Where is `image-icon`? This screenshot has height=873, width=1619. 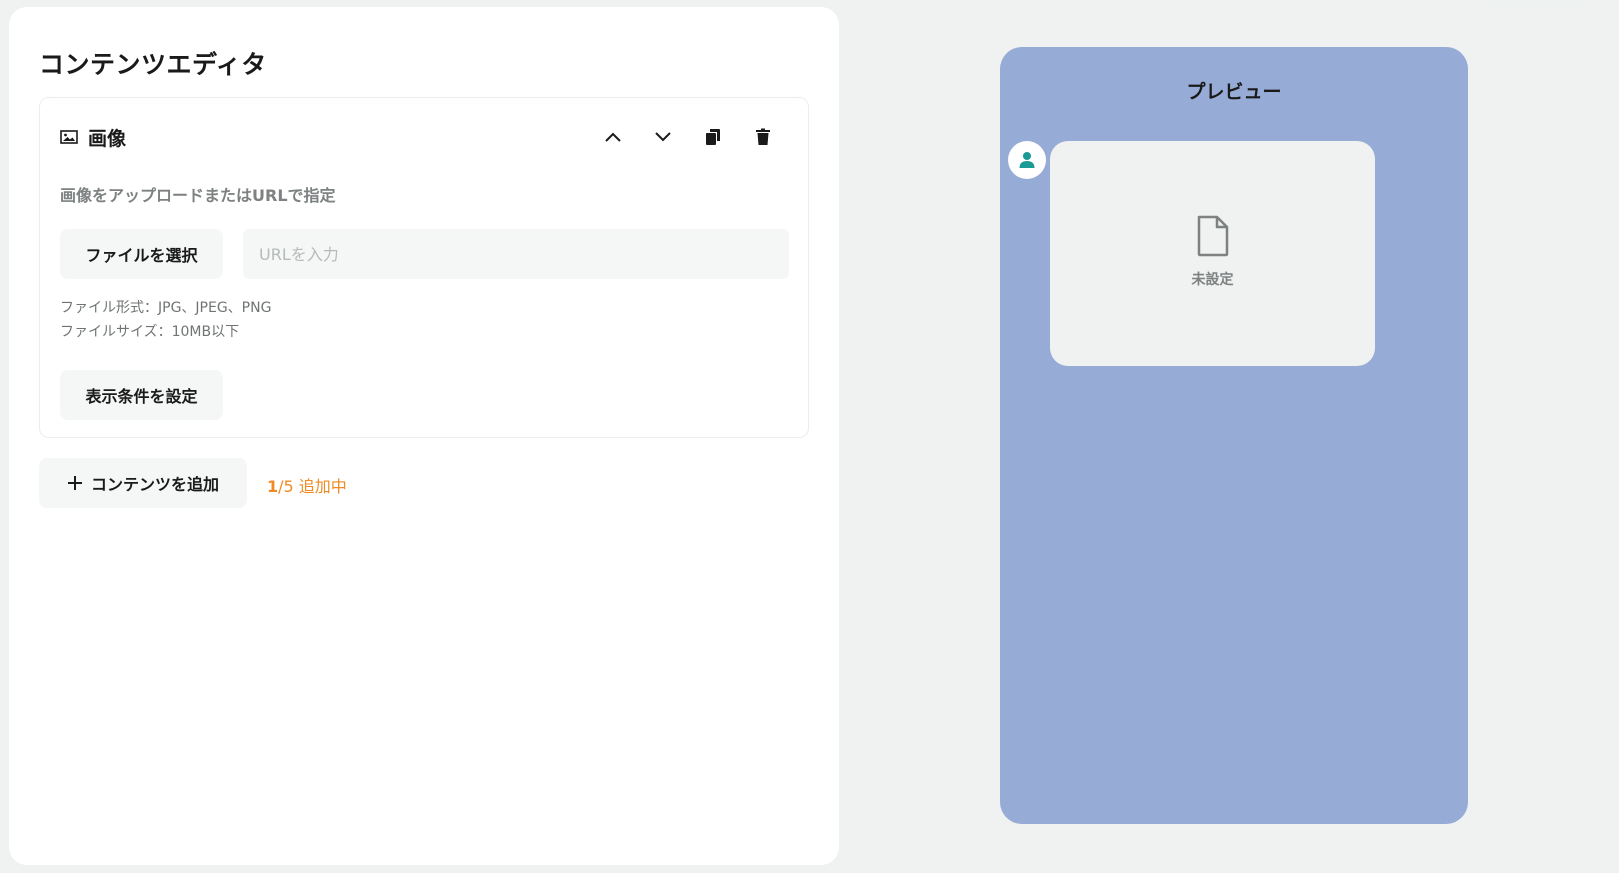
image-icon is located at coordinates (69, 137).